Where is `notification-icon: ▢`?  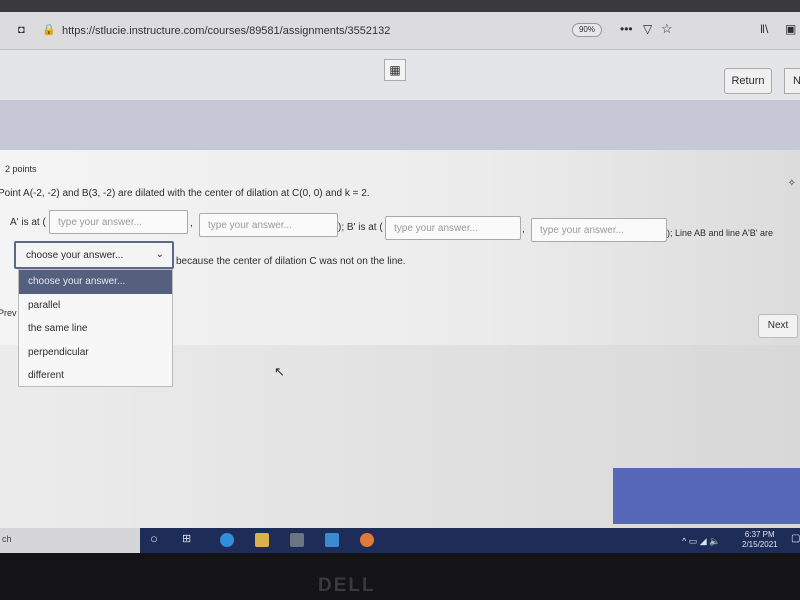
notification-icon: ▢ is located at coordinates (795, 538).